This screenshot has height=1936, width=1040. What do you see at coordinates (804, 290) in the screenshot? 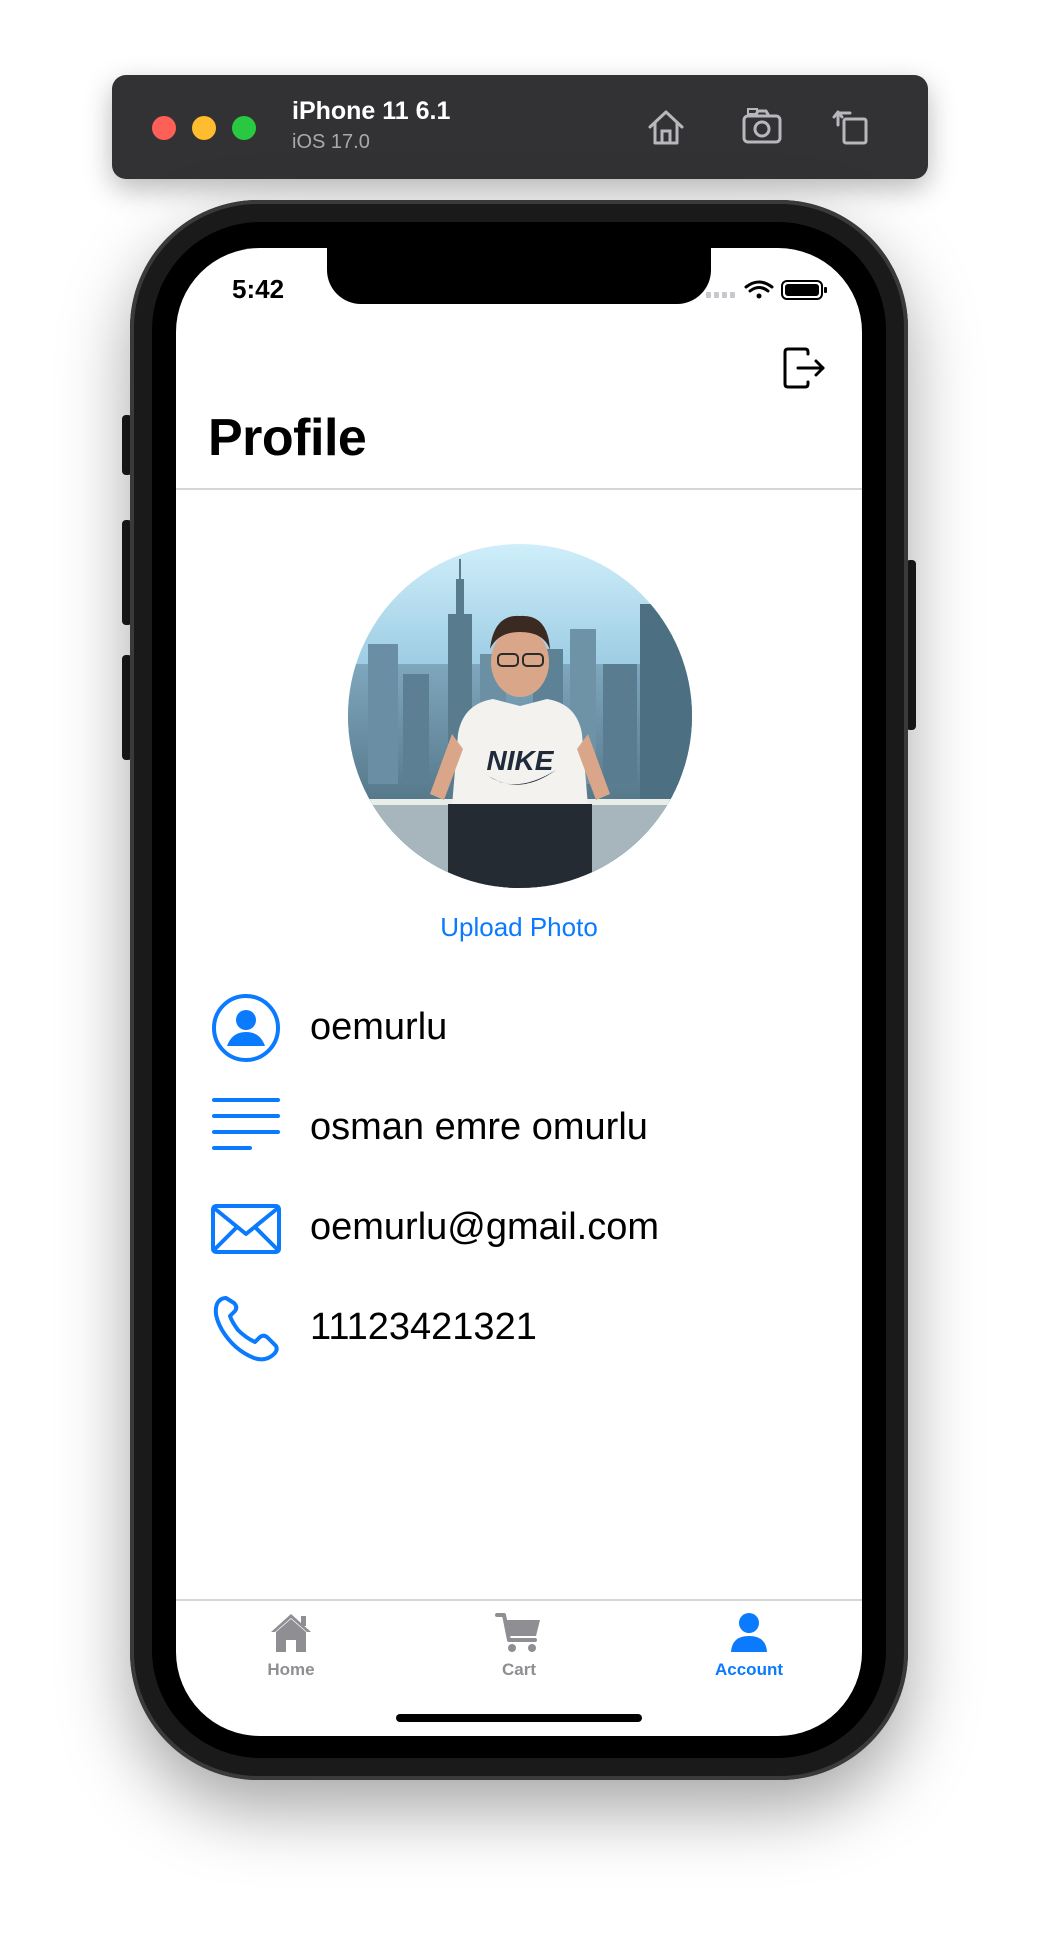
I see `battery-icon` at bounding box center [804, 290].